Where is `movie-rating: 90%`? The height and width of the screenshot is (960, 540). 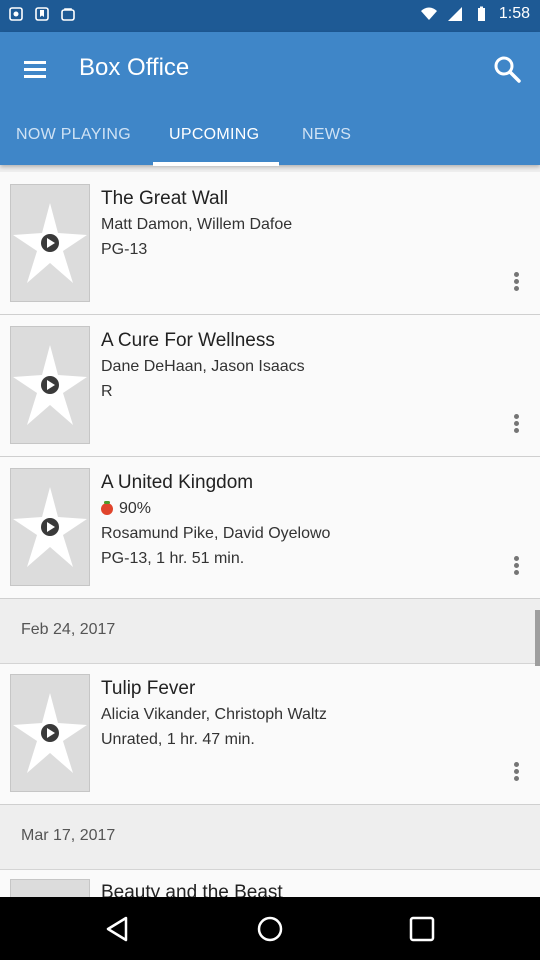 movie-rating: 90% is located at coordinates (126, 509).